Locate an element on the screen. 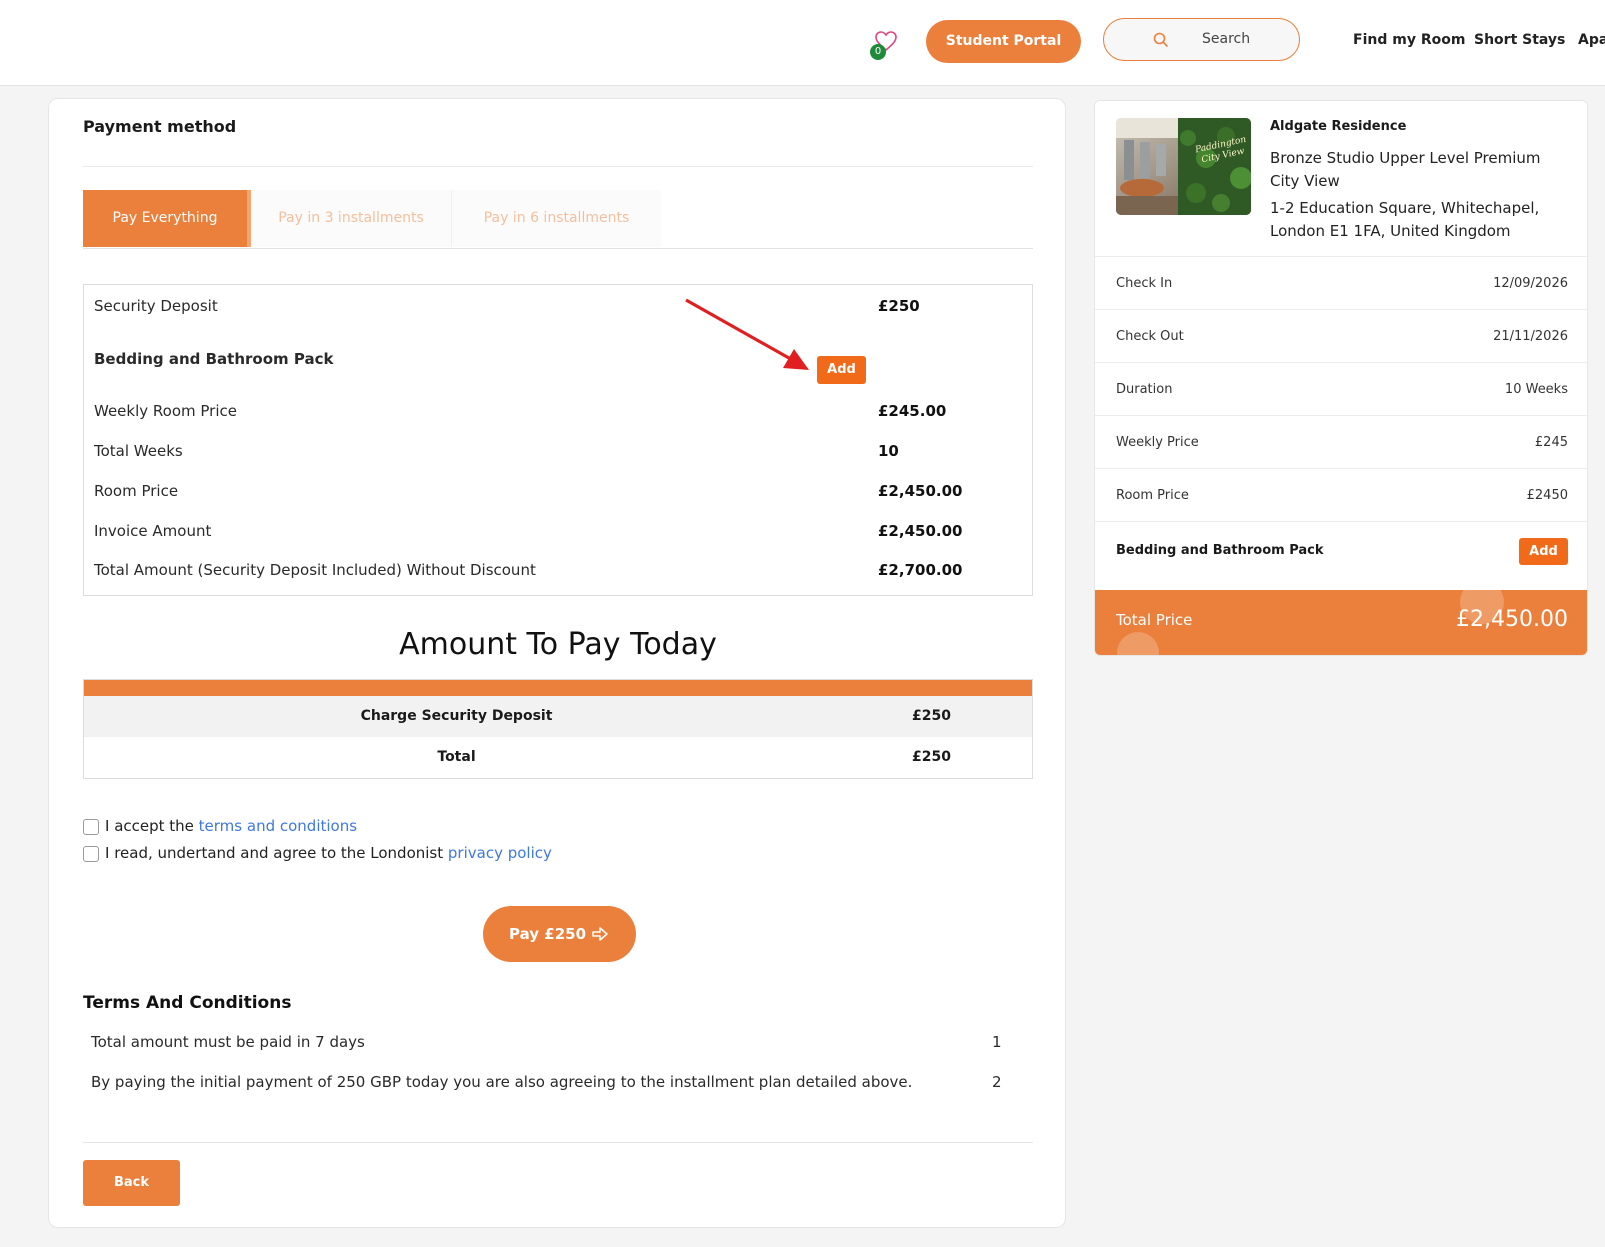  weekly-room-price-value: £245.00 is located at coordinates (912, 411).